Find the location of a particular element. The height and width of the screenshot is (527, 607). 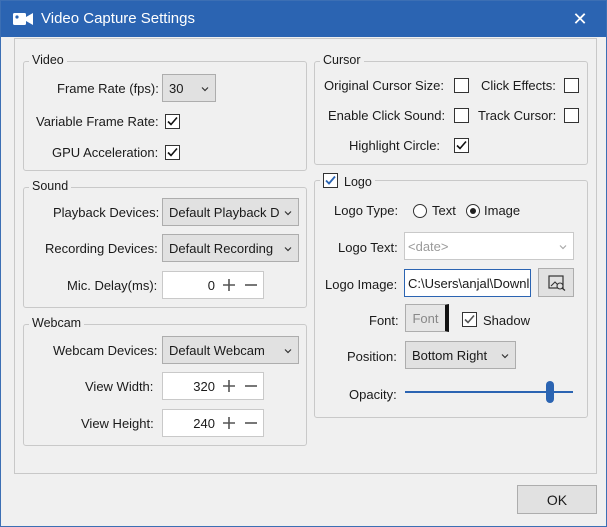

logo-type-label: Logo Type: is located at coordinates (366, 210).